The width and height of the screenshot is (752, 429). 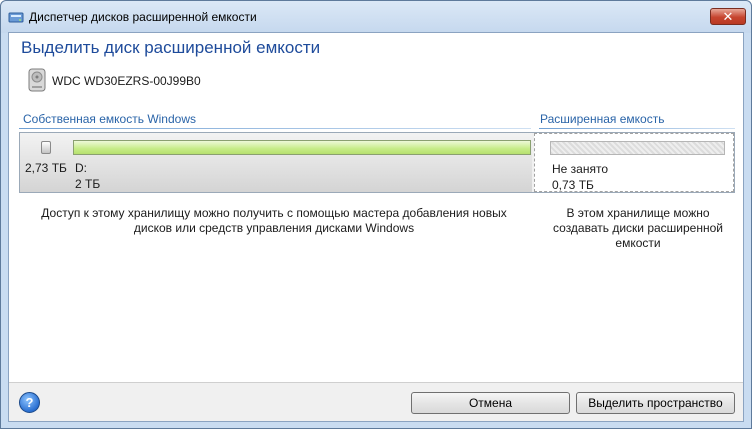 What do you see at coordinates (573, 185) in the screenshot?
I see `unallocated-size: 0,73 ТБ` at bounding box center [573, 185].